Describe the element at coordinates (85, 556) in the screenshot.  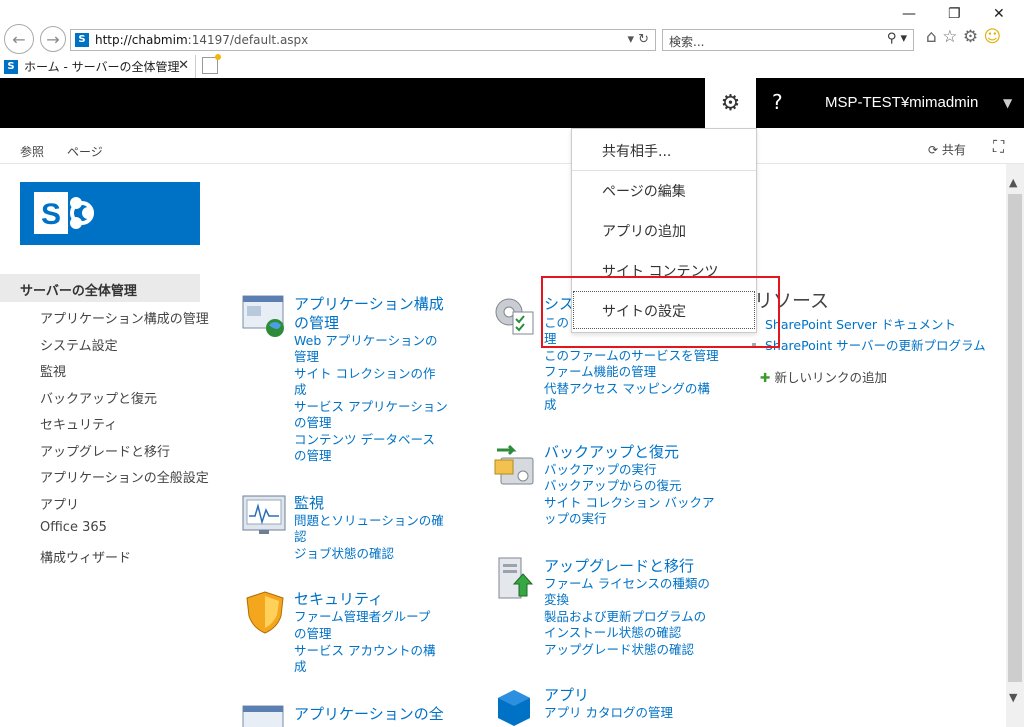
I see `leftnav-item: 構成ウィザード` at that location.